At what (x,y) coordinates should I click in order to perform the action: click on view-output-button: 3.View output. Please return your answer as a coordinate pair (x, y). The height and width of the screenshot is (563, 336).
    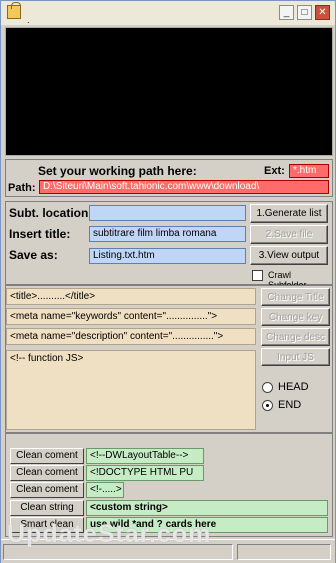
    Looking at the image, I should click on (289, 255).